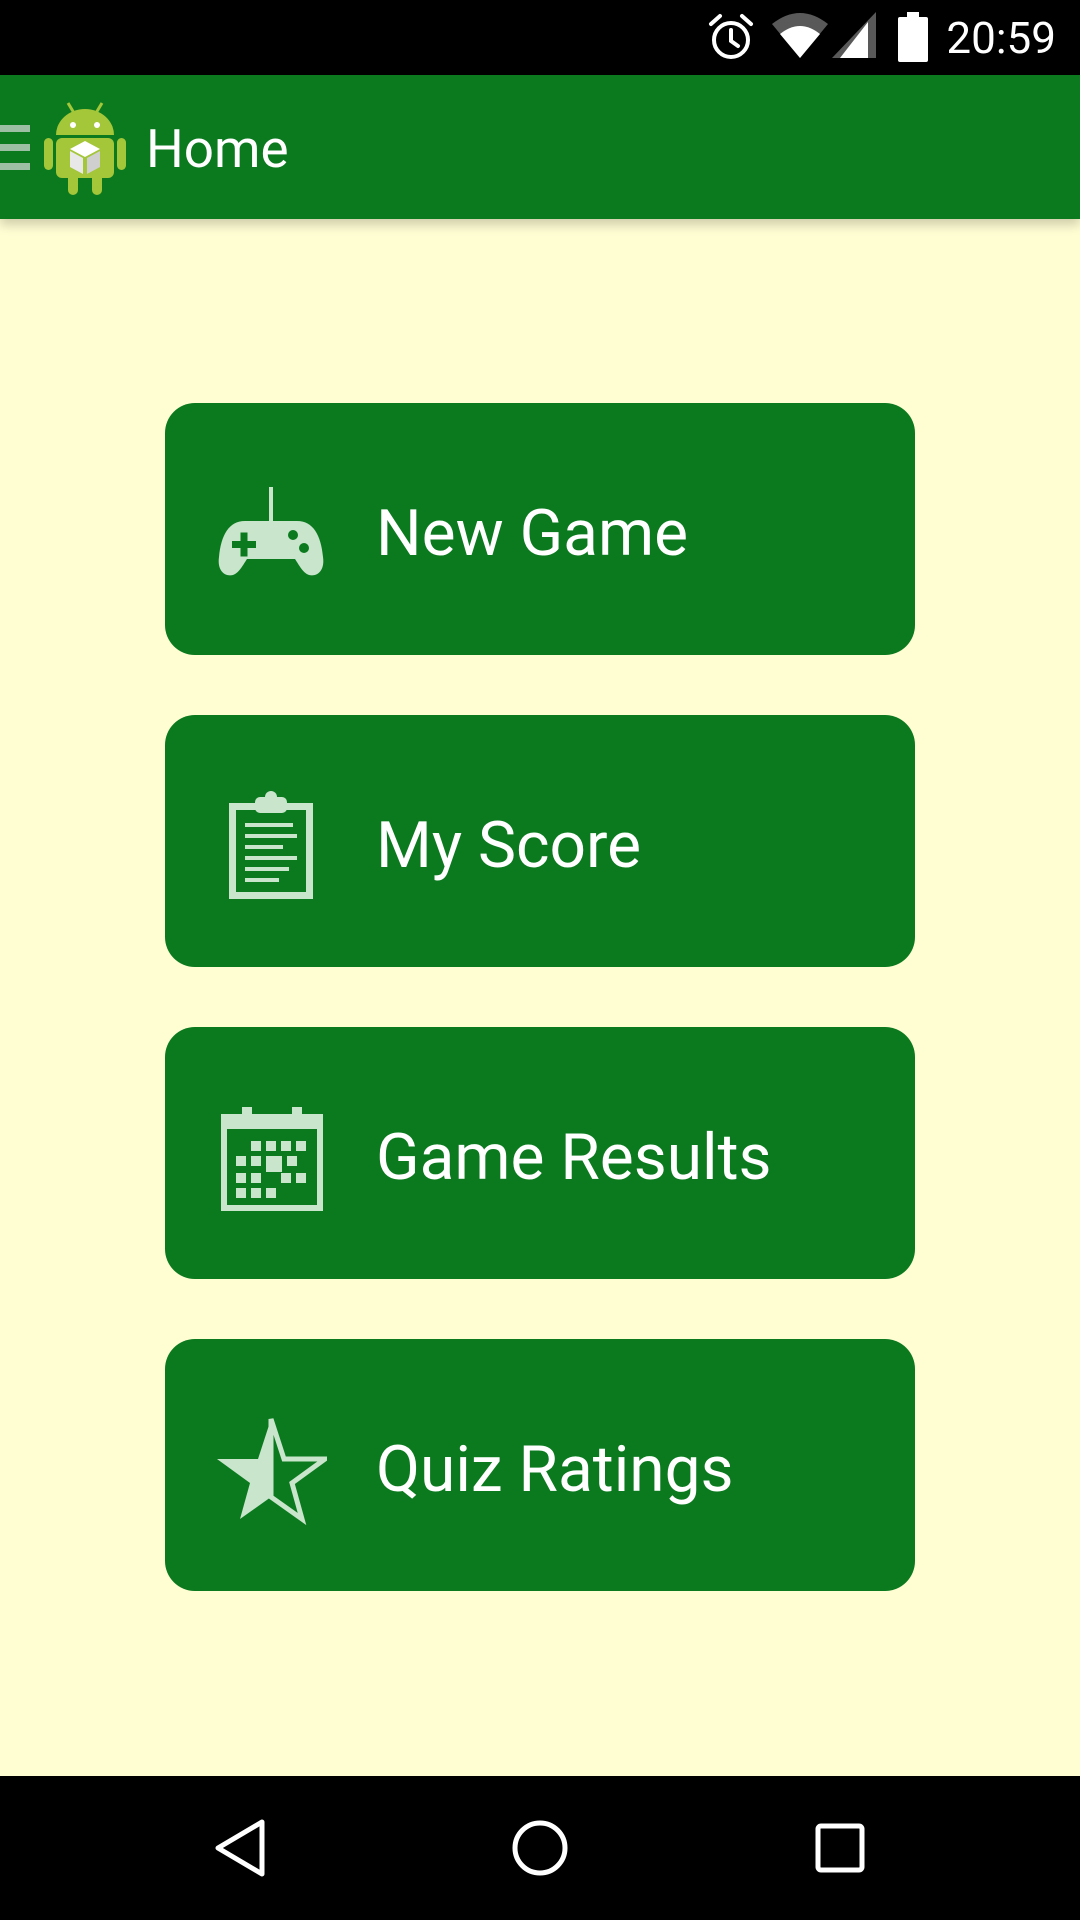 This screenshot has height=1920, width=1080. What do you see at coordinates (271, 845) in the screenshot?
I see `clipboard-icon` at bounding box center [271, 845].